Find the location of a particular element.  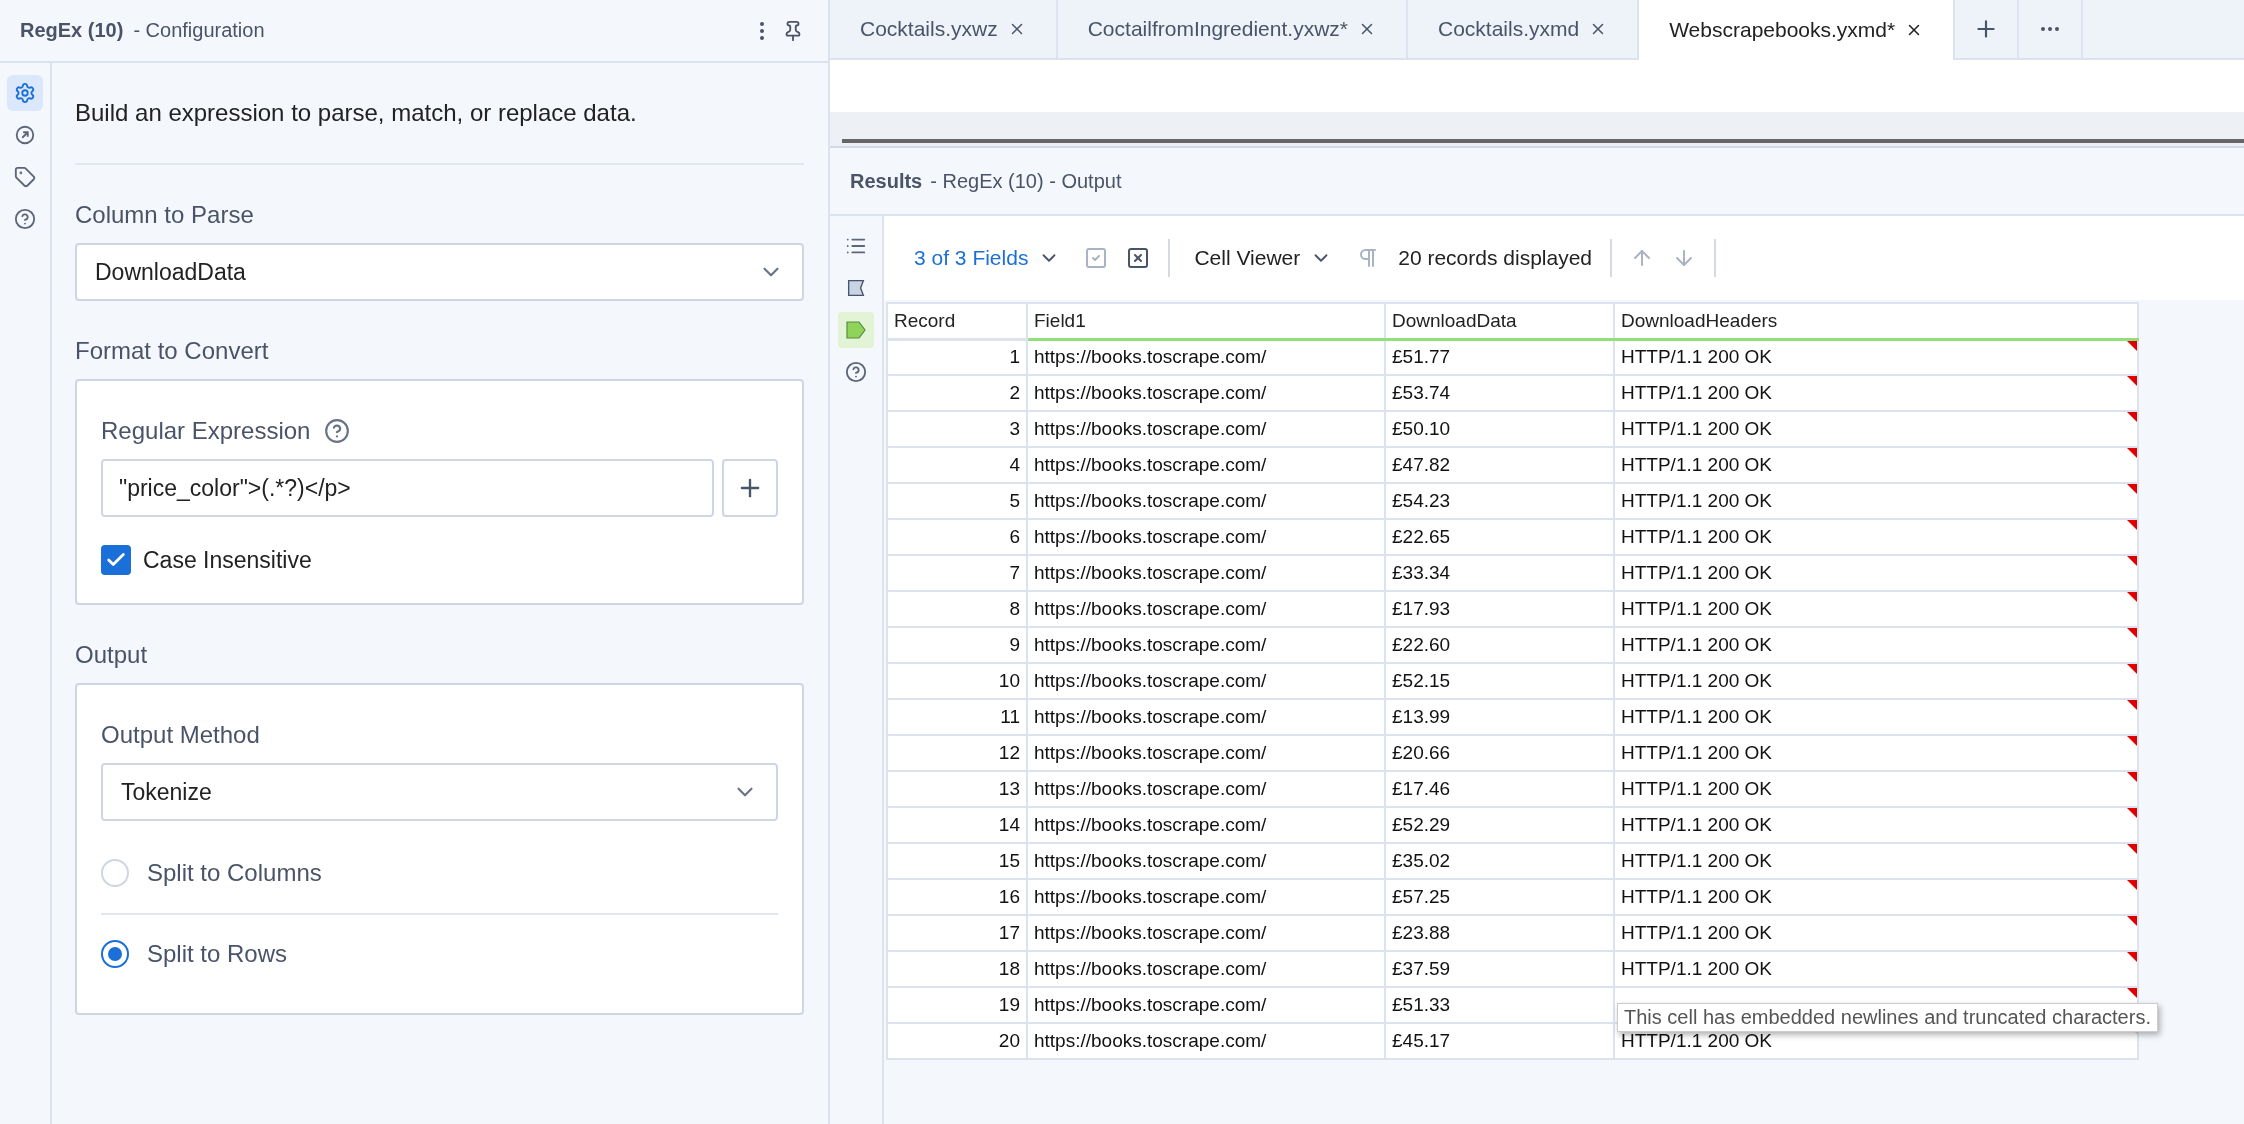

add-button is located at coordinates (750, 488).